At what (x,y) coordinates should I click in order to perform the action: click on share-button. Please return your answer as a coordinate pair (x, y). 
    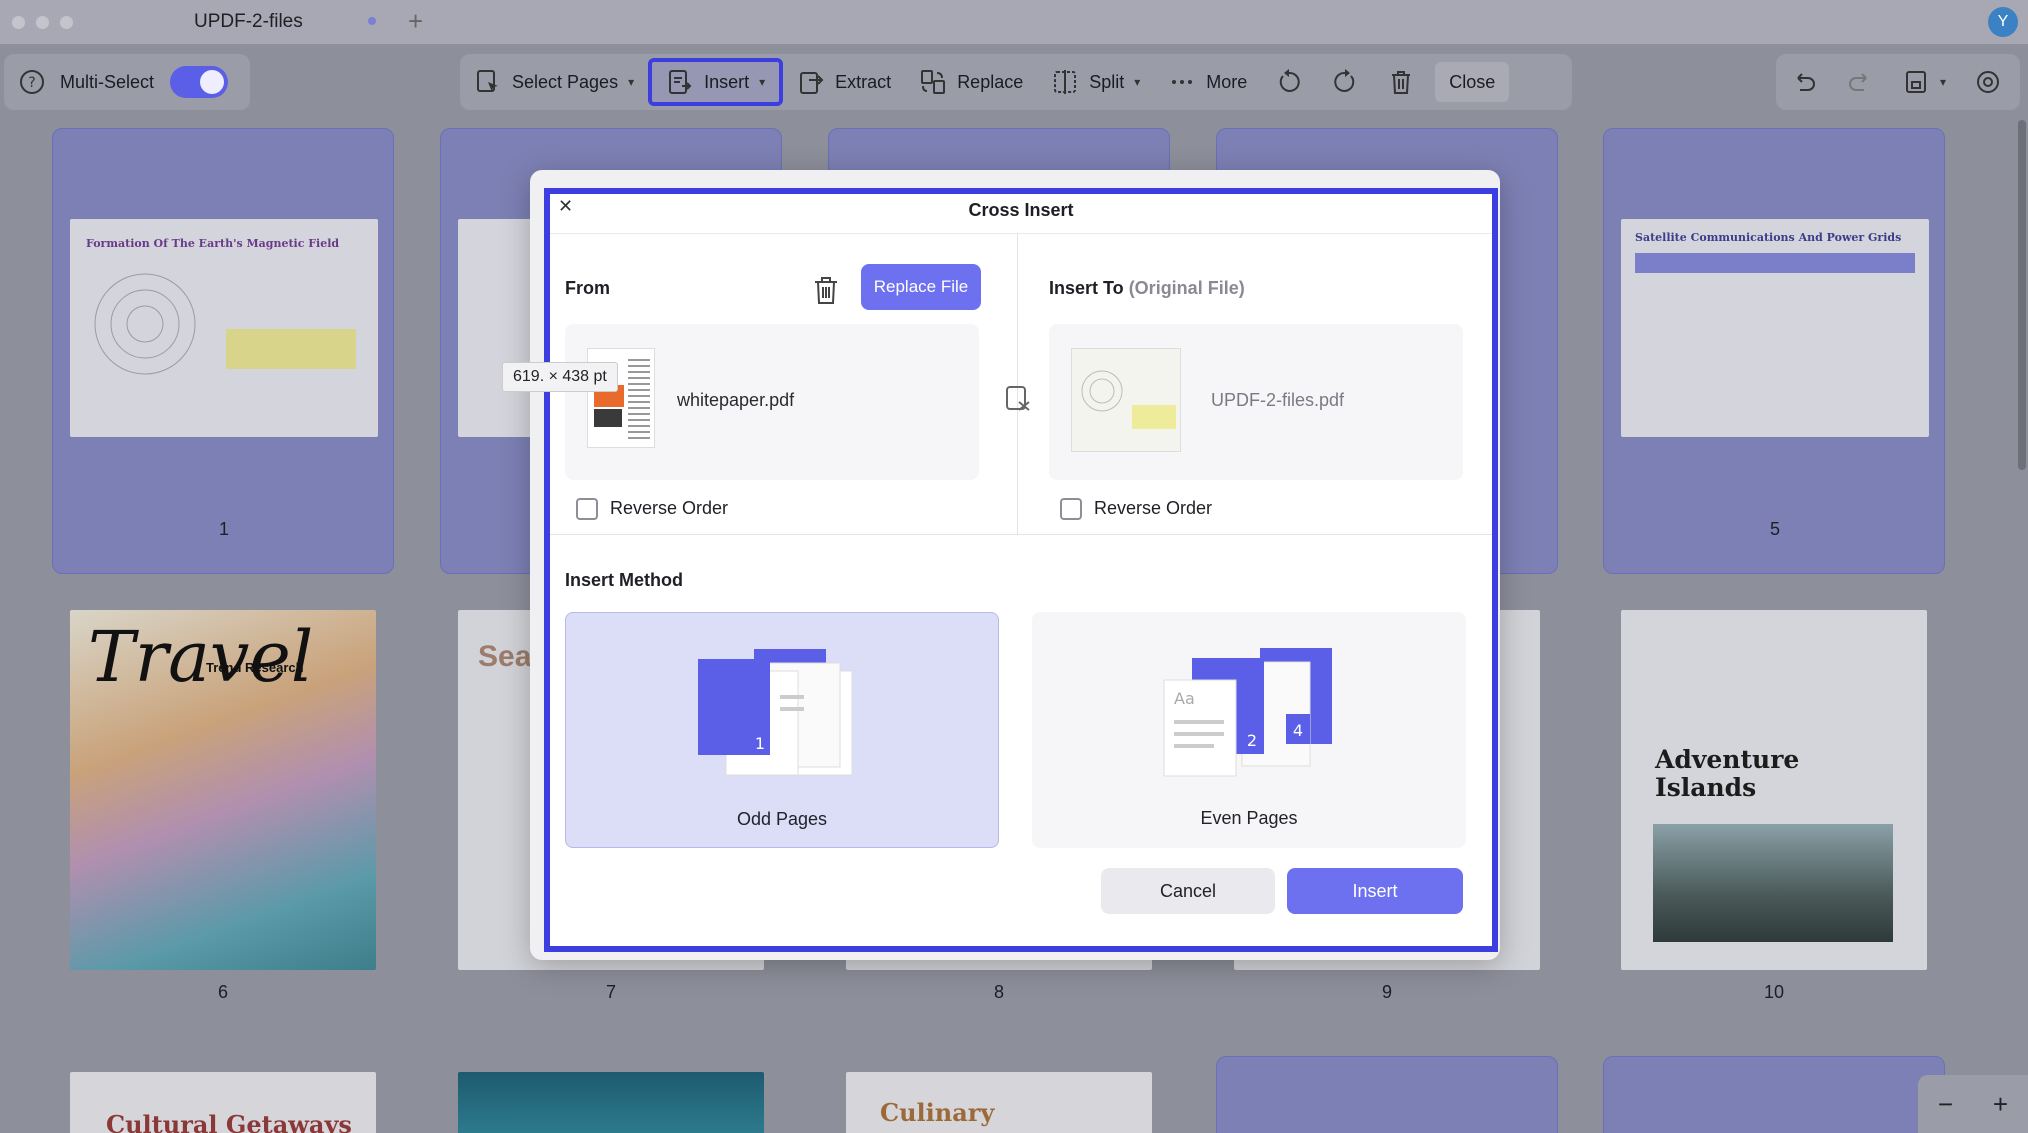
    Looking at the image, I should click on (1988, 82).